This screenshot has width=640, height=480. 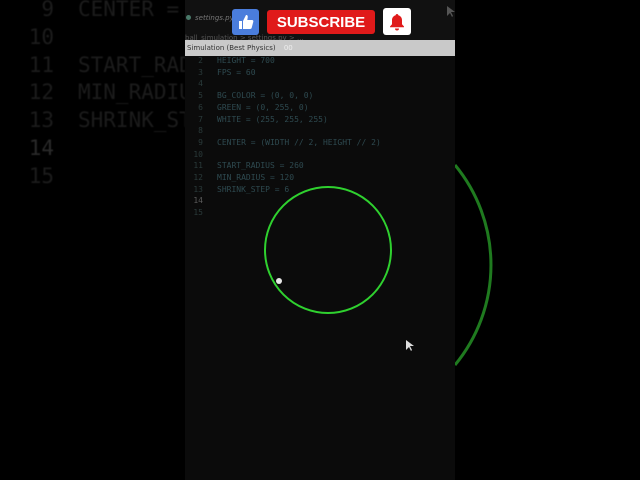 What do you see at coordinates (328, 250) in the screenshot?
I see `shrinking-ring` at bounding box center [328, 250].